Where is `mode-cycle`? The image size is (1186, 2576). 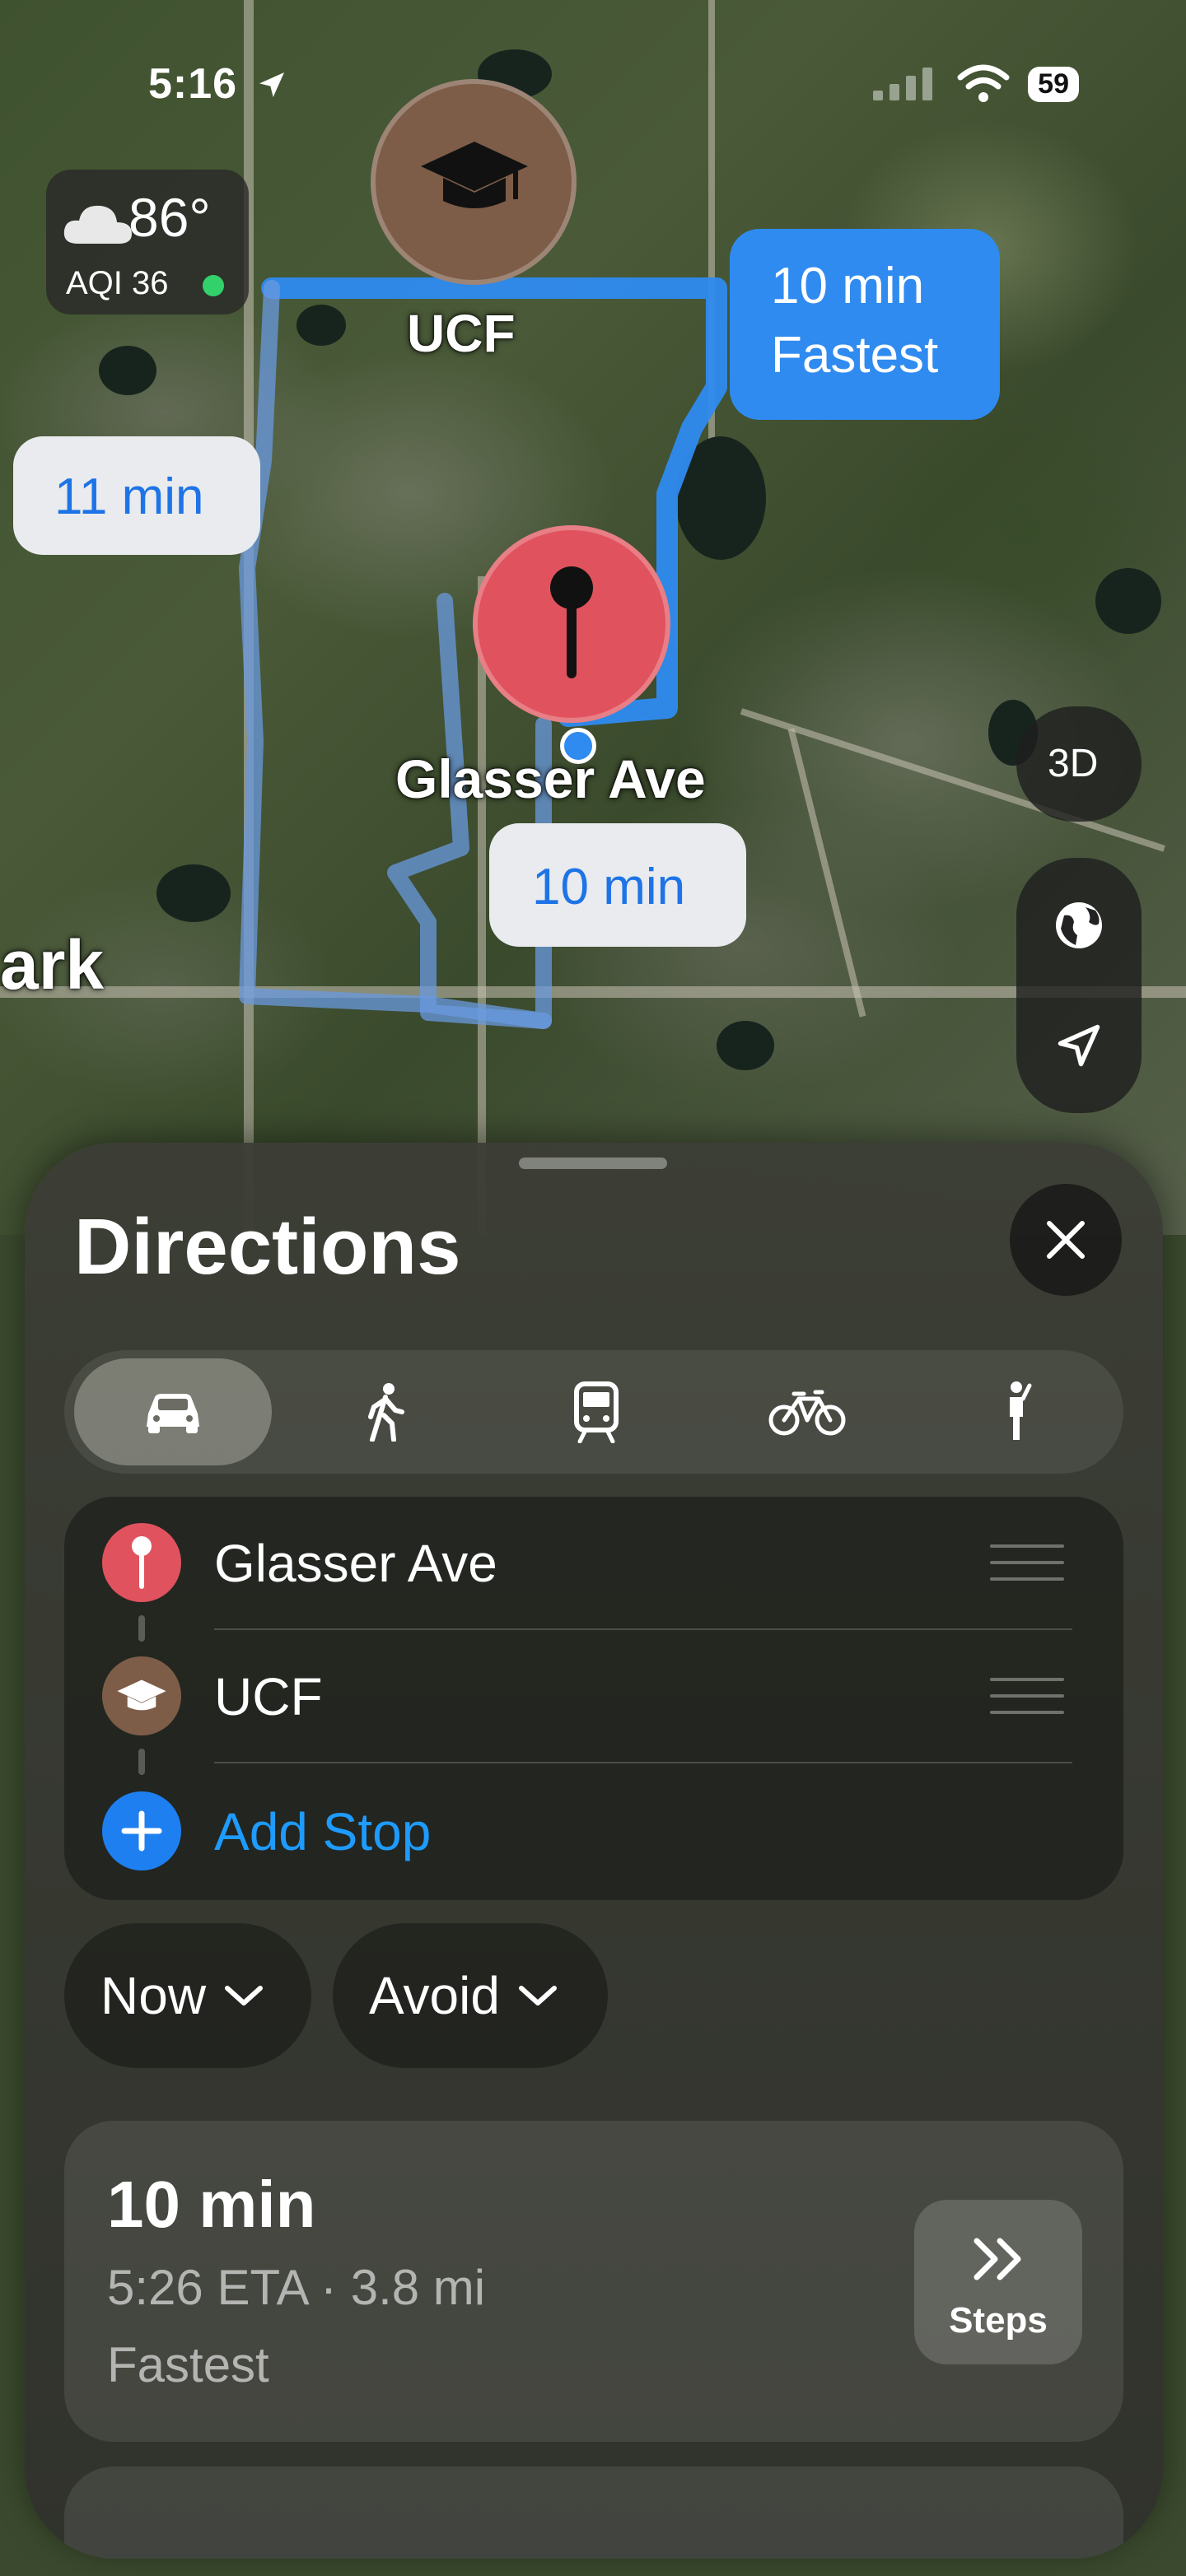 mode-cycle is located at coordinates (807, 1411).